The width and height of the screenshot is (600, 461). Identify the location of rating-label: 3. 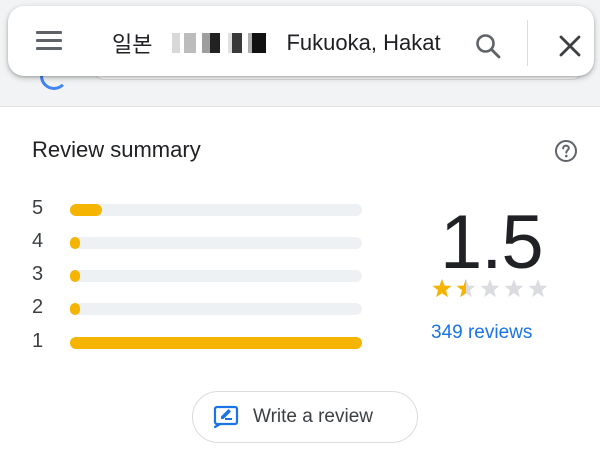
(38, 274).